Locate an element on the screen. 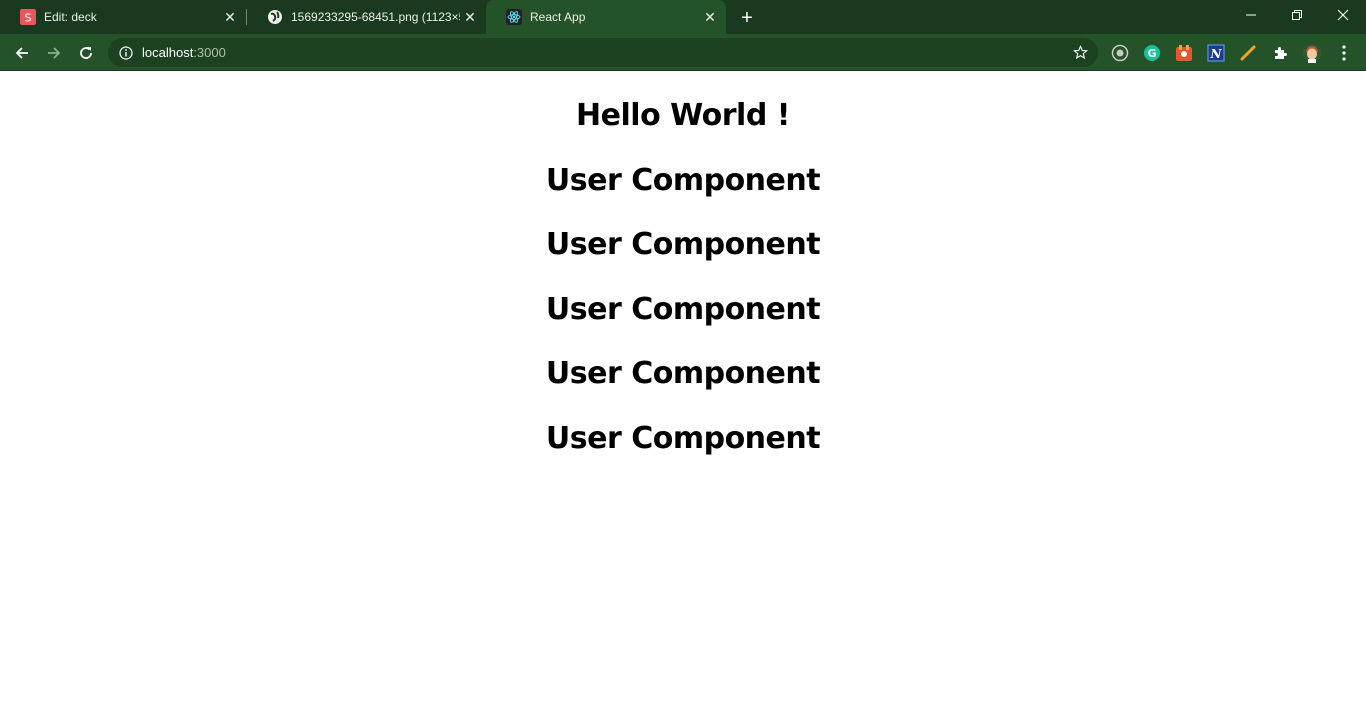 The width and height of the screenshot is (1366, 714). close-window-icon is located at coordinates (1343, 15).